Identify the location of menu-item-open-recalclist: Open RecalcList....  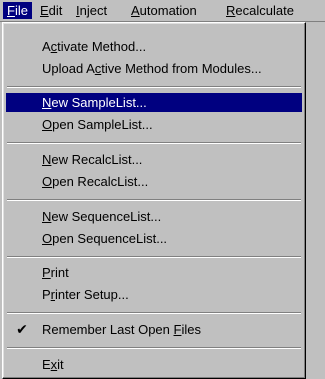
(154, 181).